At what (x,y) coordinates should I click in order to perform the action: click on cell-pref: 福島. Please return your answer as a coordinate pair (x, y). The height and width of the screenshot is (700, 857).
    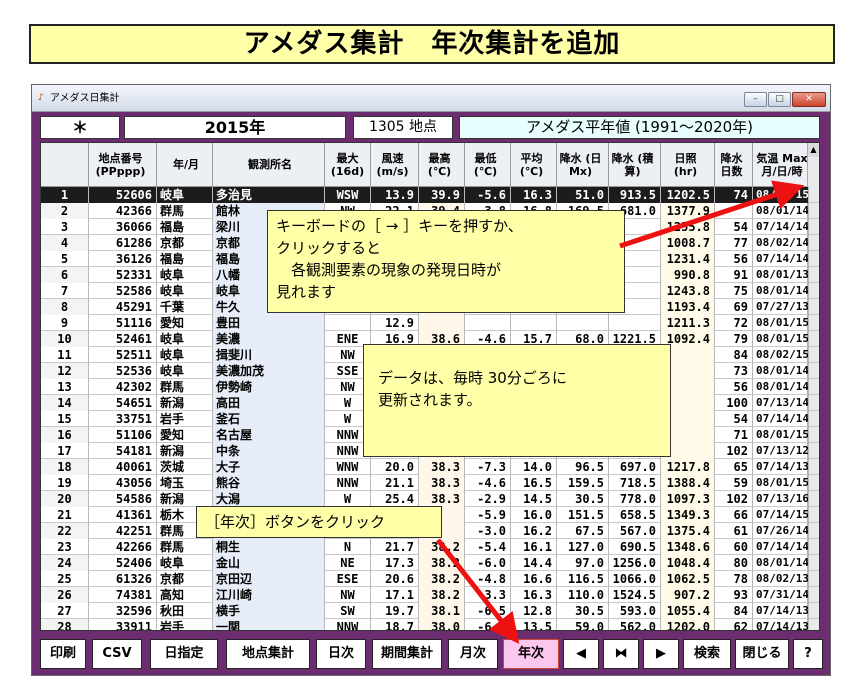
    Looking at the image, I should click on (185, 259).